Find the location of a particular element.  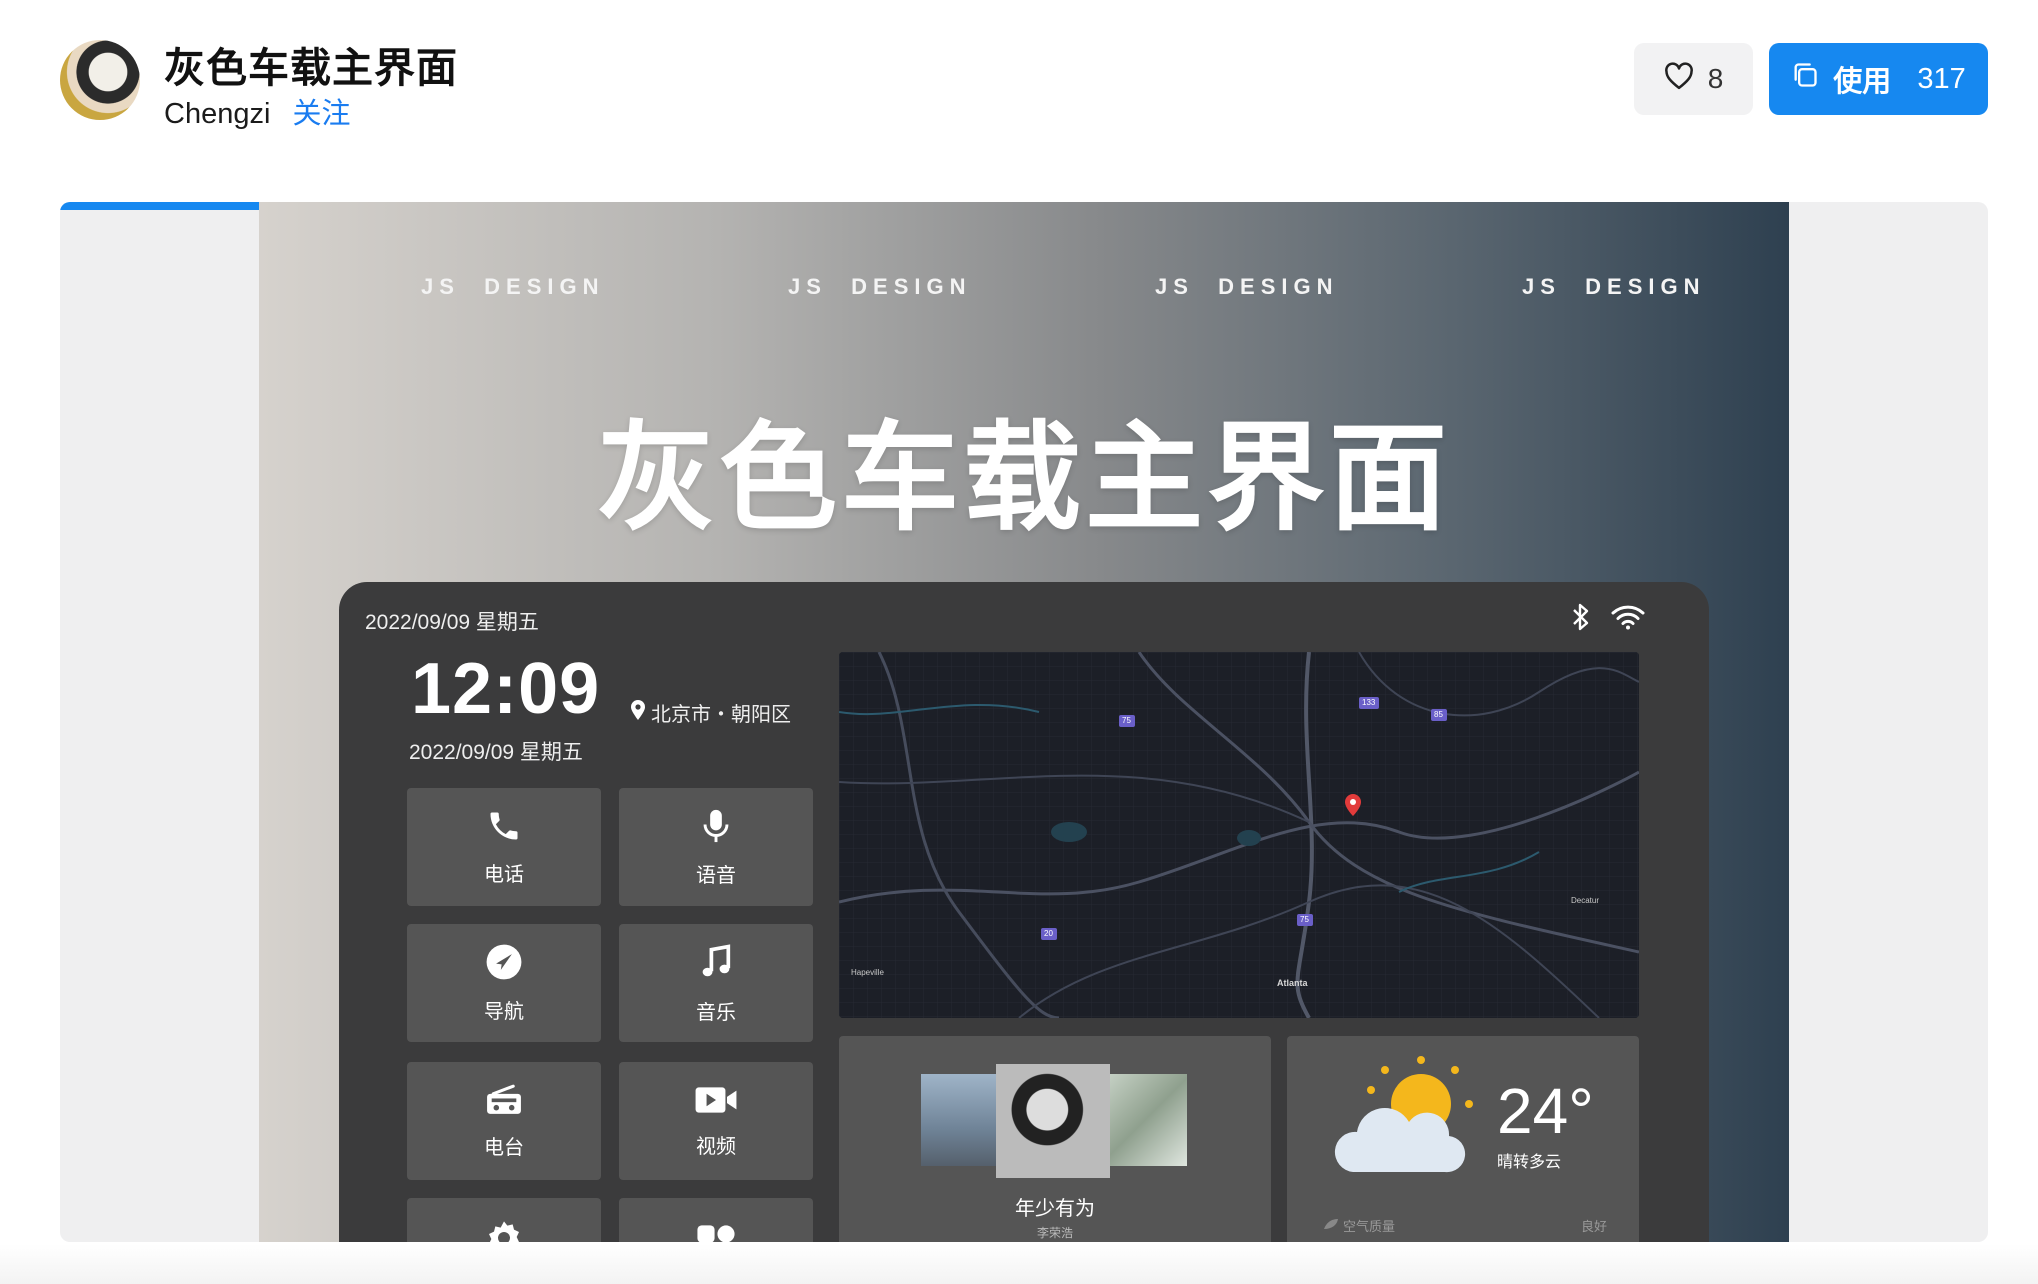

location-text: 北京市・朝阳区 is located at coordinates (721, 715).